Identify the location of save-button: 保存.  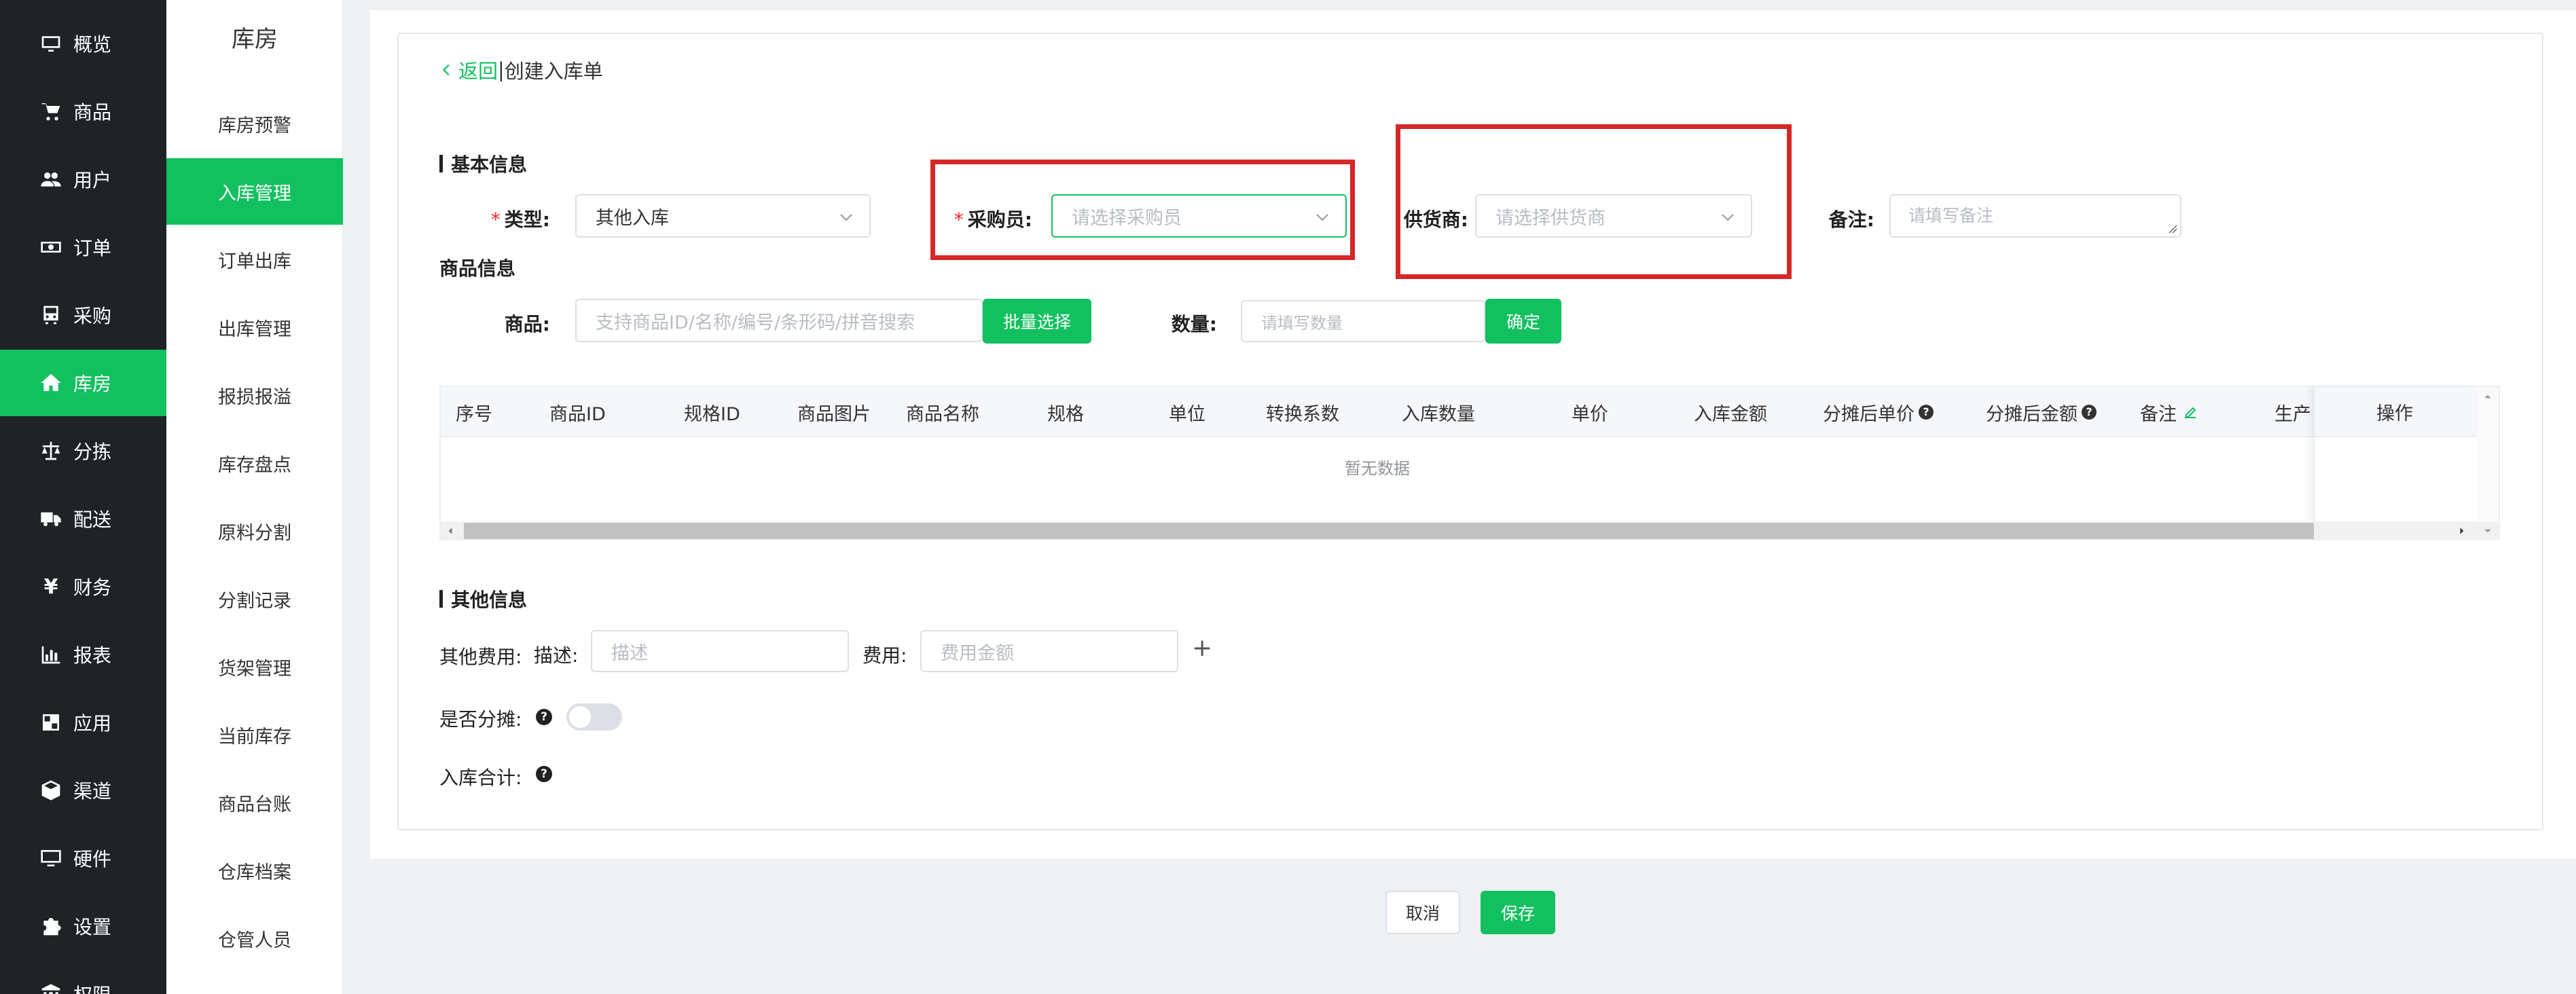
(1518, 912).